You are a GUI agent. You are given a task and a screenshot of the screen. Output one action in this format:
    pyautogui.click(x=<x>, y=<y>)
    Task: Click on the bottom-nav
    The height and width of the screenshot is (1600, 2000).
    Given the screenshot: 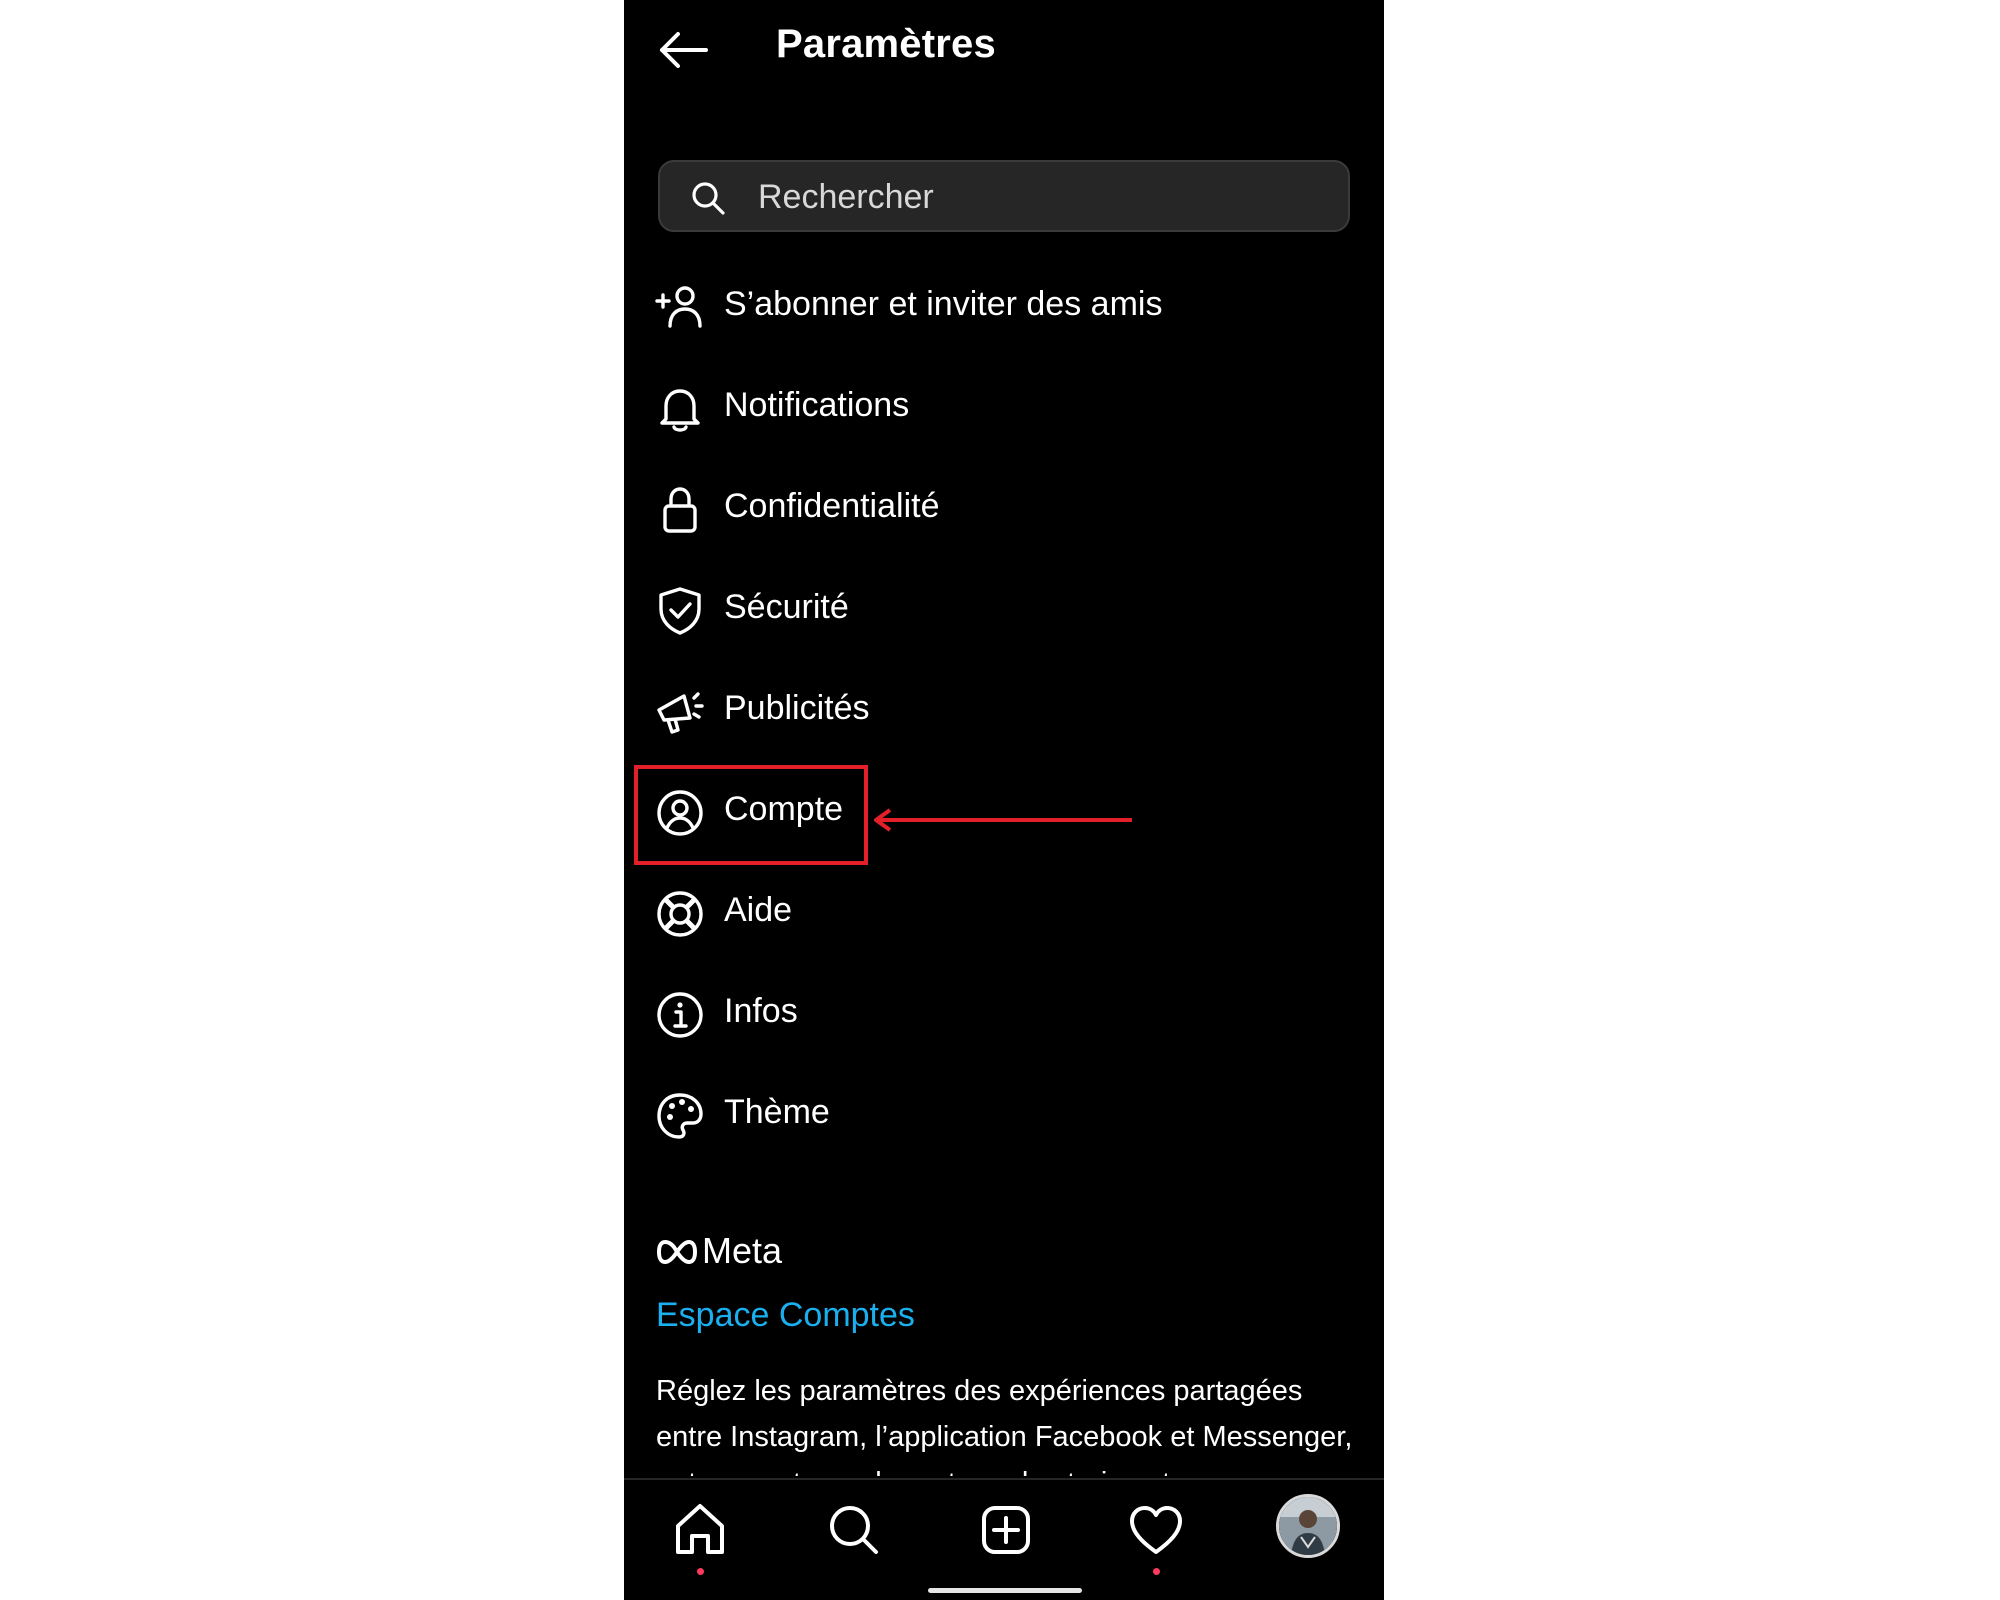 What is the action you would take?
    pyautogui.click(x=1004, y=1540)
    